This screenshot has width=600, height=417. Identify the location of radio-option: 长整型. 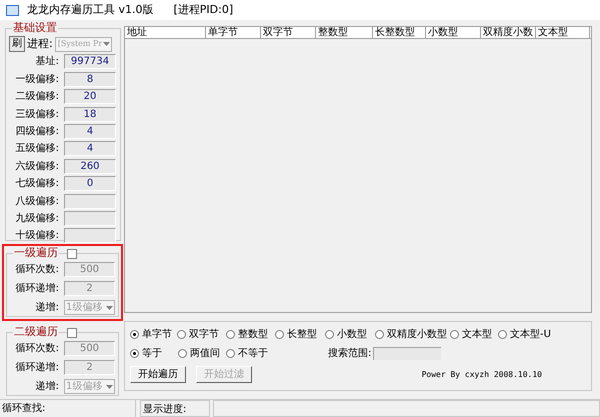
(300, 334).